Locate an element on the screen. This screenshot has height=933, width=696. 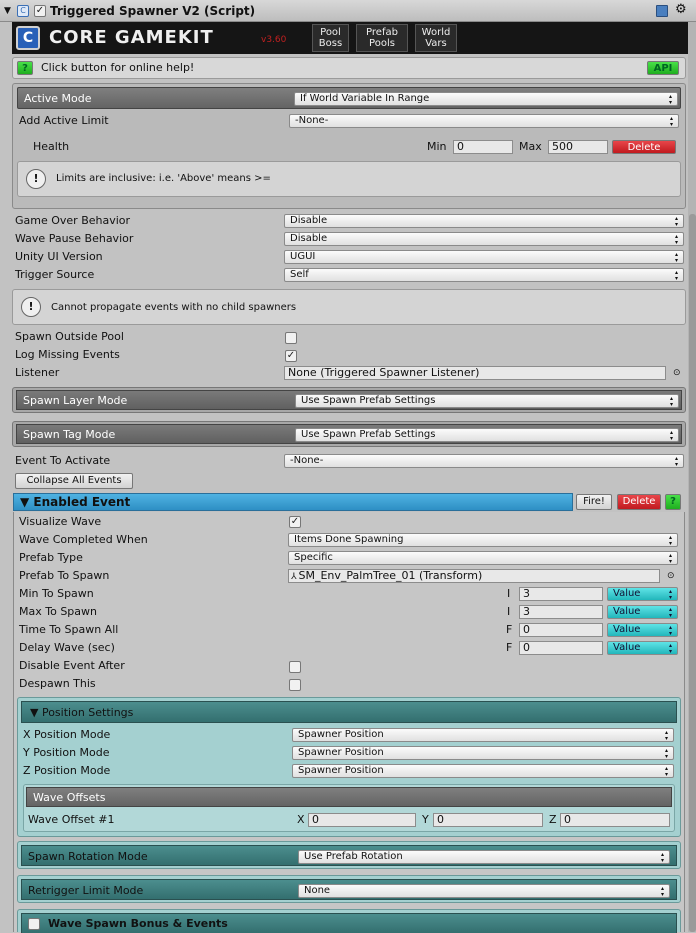
delete-event-button: Delete is located at coordinates (639, 502).